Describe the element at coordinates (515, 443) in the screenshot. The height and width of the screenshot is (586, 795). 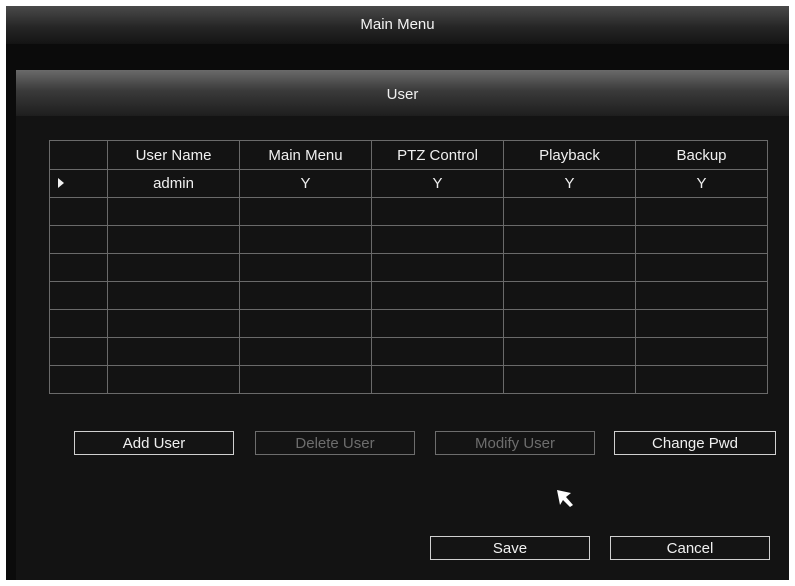
I see `modify-user-button: Modify User` at that location.